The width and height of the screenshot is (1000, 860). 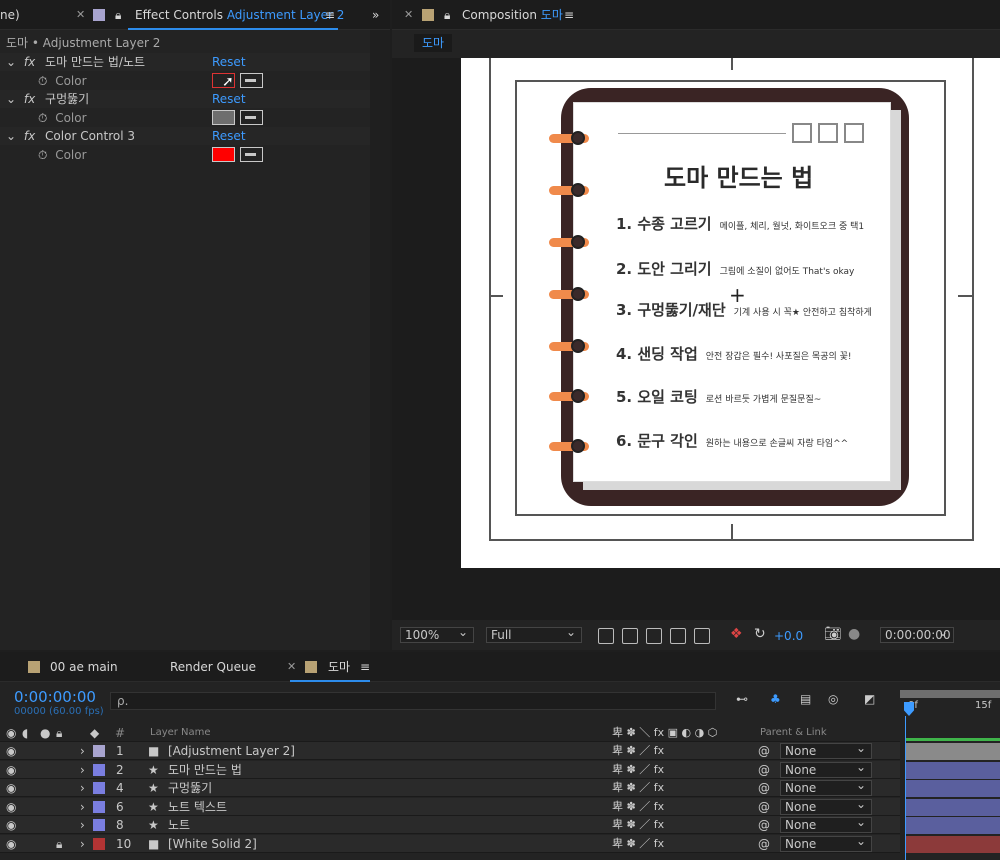 I want to click on playhead, so click(x=909, y=709).